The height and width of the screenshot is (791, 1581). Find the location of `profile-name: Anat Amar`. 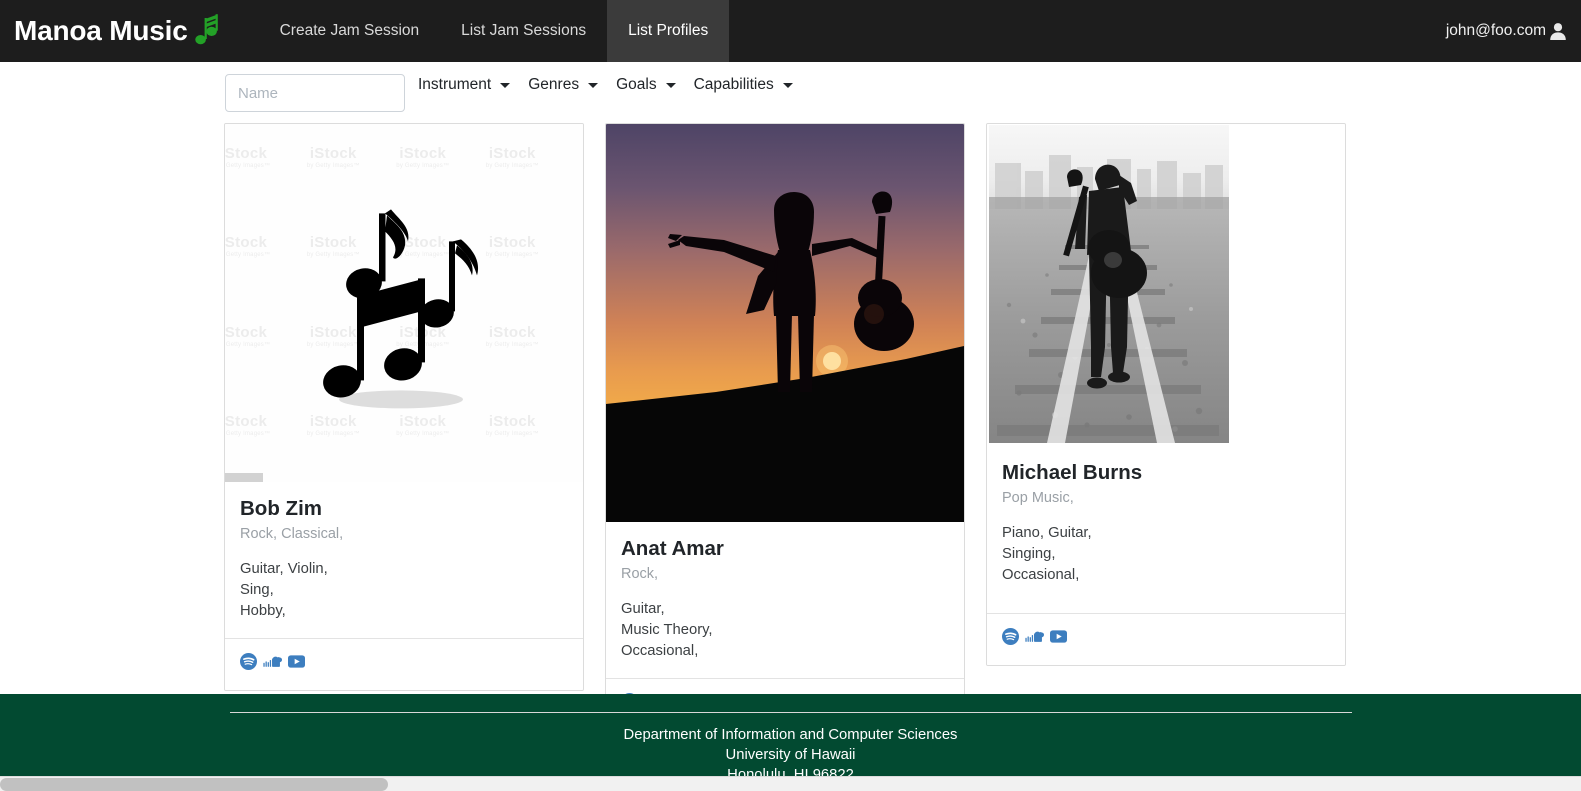

profile-name: Anat Amar is located at coordinates (672, 548).